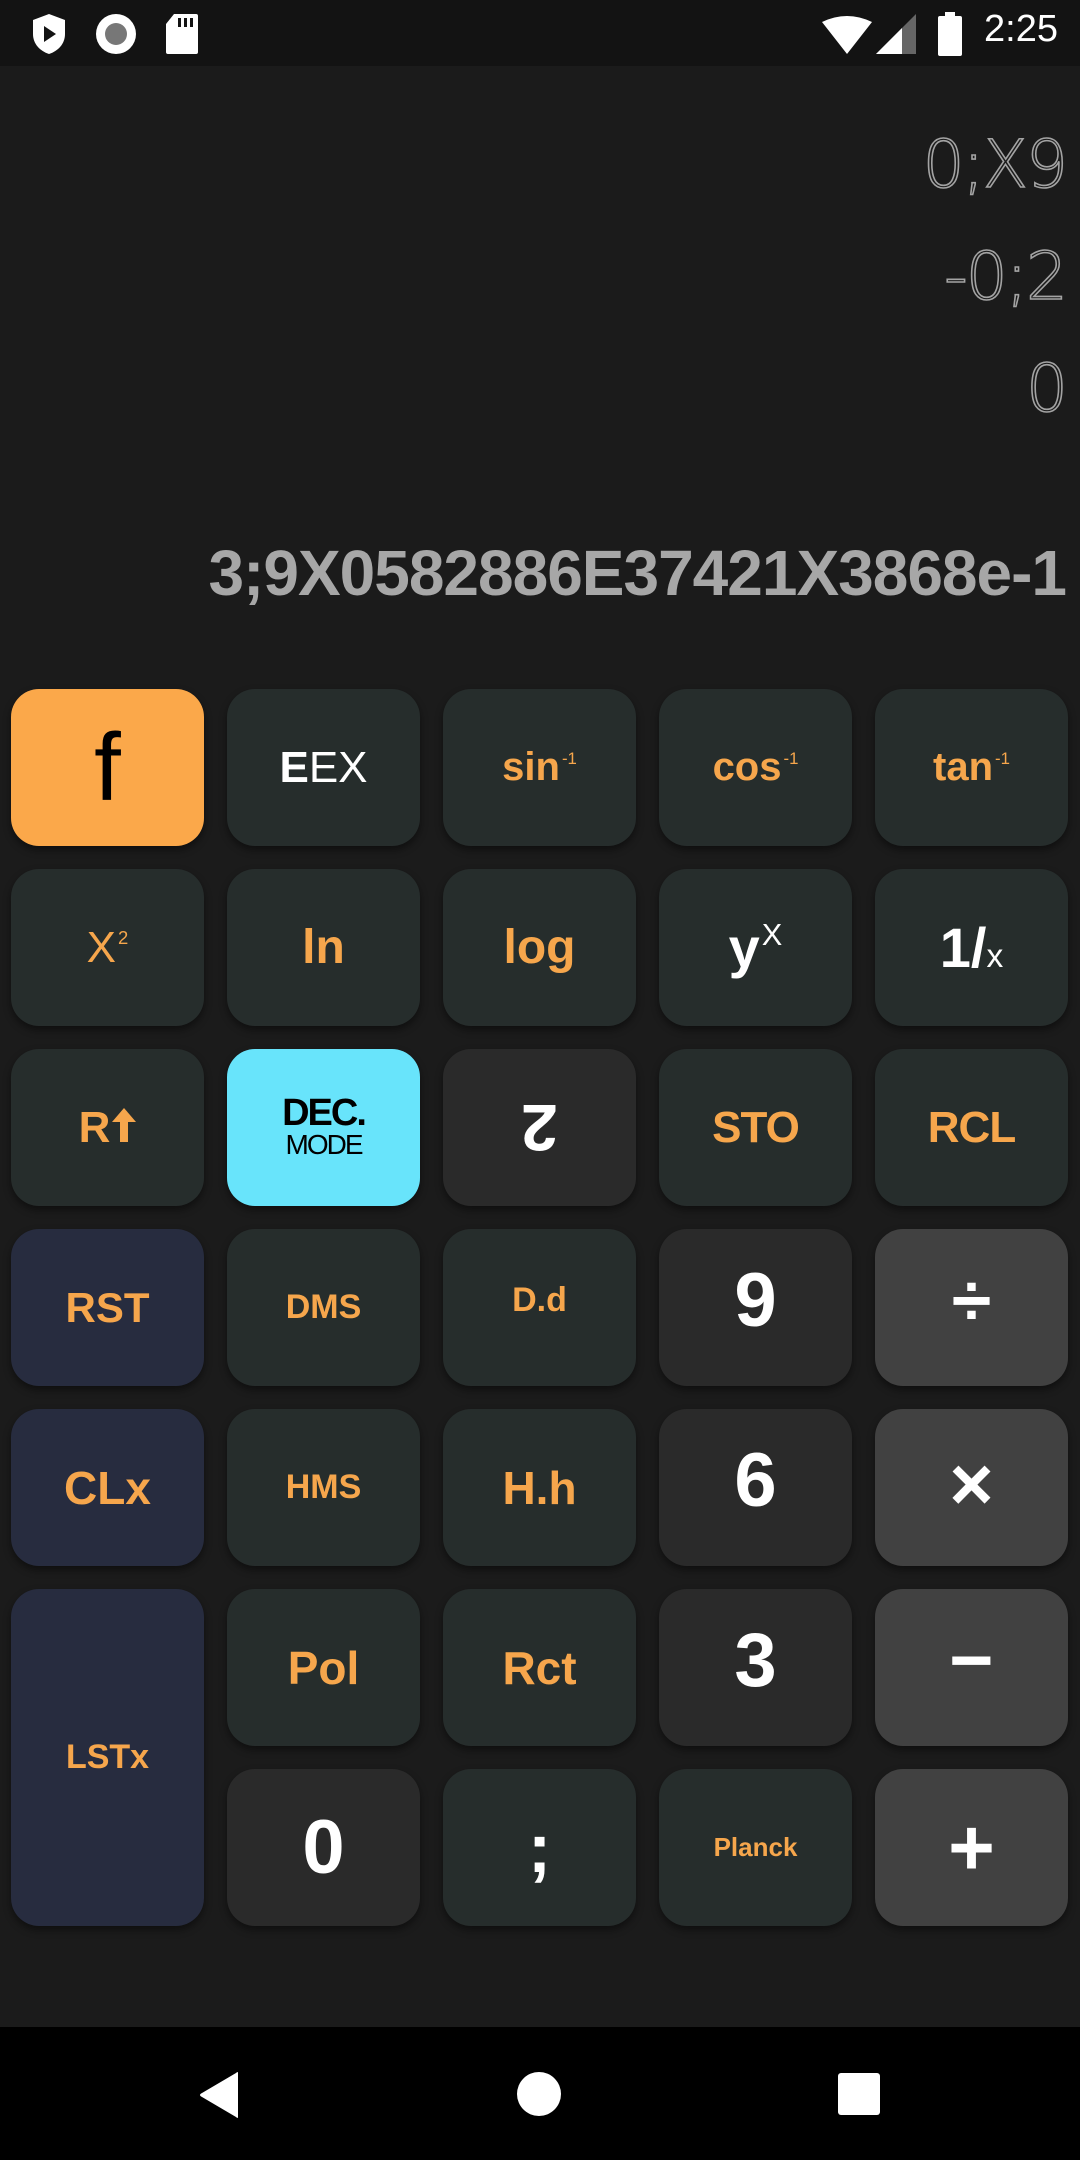 This screenshot has height=2160, width=1080. What do you see at coordinates (1047, 388) in the screenshot?
I see `stack-register-y: 0` at bounding box center [1047, 388].